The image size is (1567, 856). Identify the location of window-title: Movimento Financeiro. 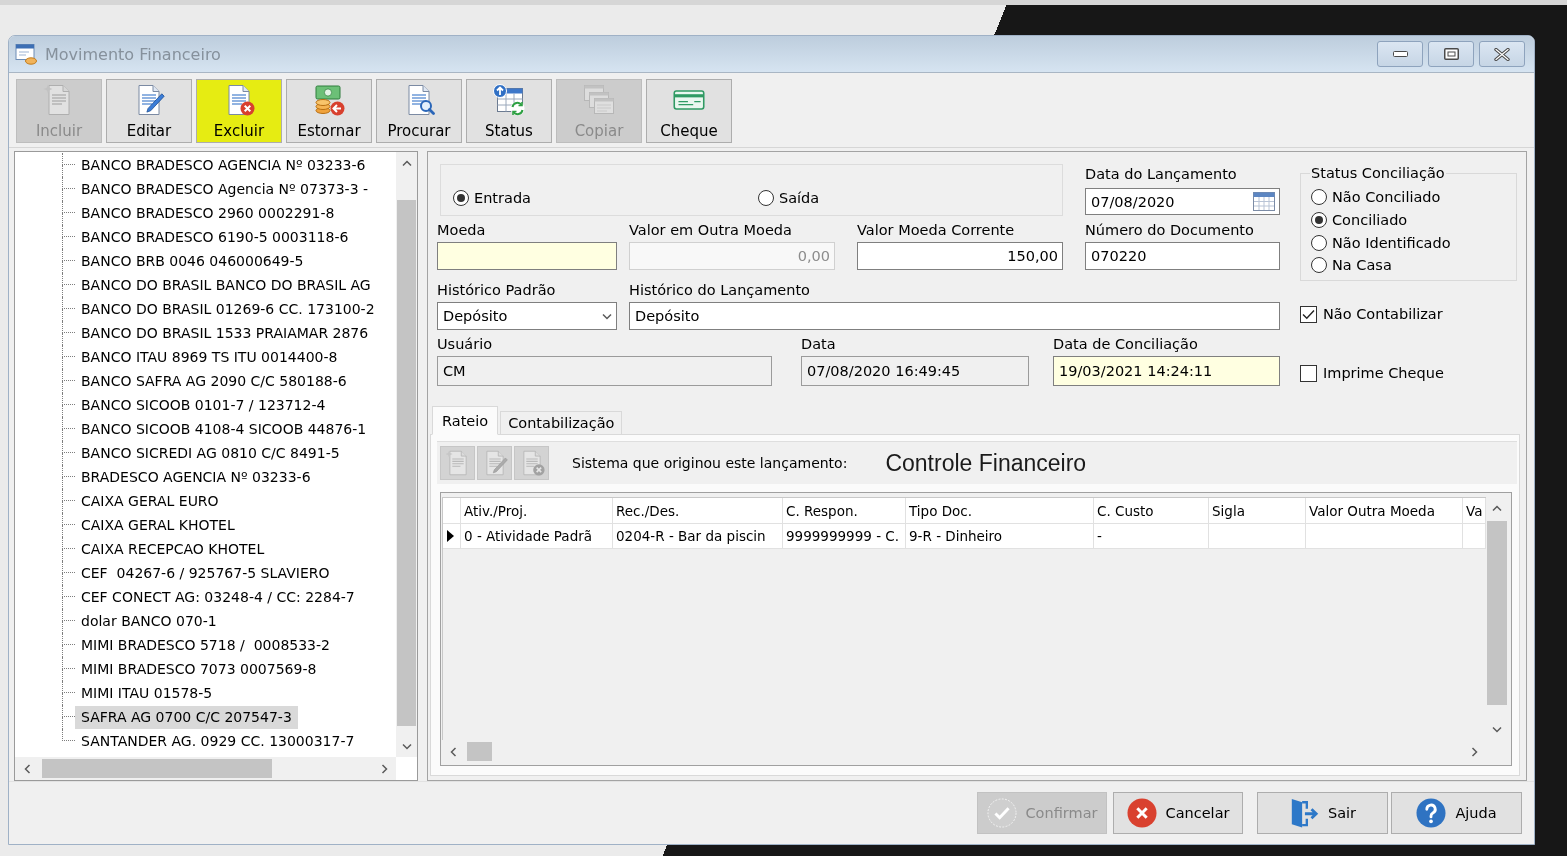
(133, 54).